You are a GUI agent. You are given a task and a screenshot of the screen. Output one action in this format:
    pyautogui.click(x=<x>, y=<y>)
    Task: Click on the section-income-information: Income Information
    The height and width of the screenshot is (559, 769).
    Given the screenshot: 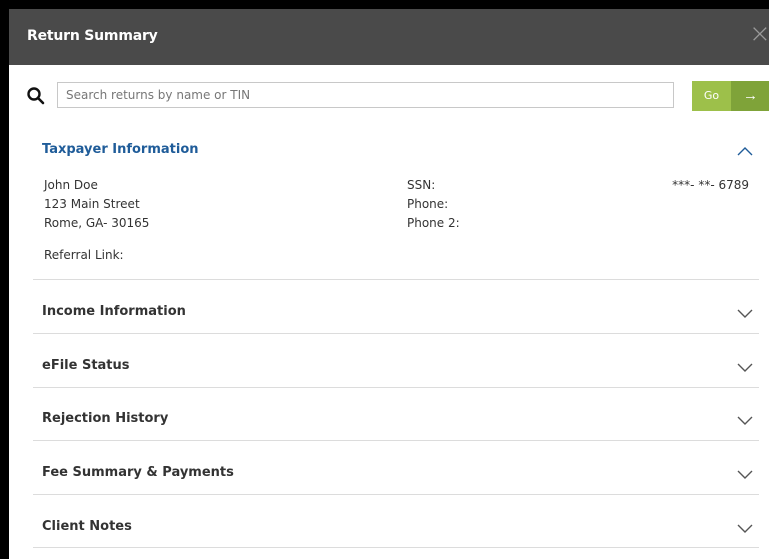 What is the action you would take?
    pyautogui.click(x=396, y=314)
    